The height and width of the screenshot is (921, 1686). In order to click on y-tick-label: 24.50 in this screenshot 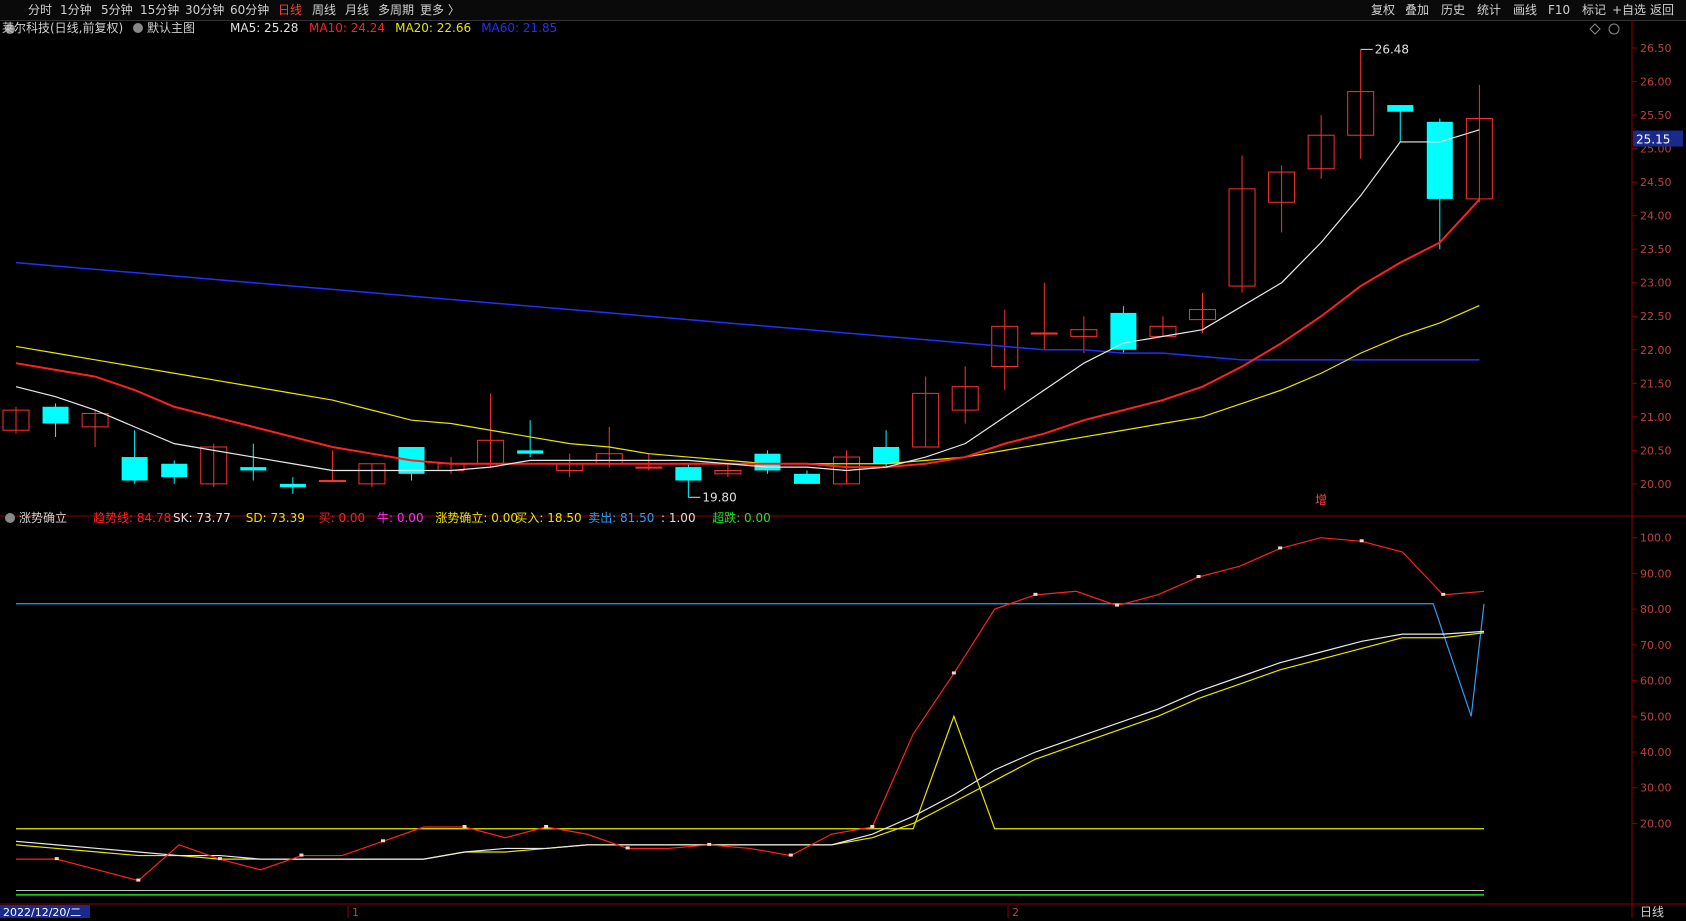, I will do `click(1656, 182)`.